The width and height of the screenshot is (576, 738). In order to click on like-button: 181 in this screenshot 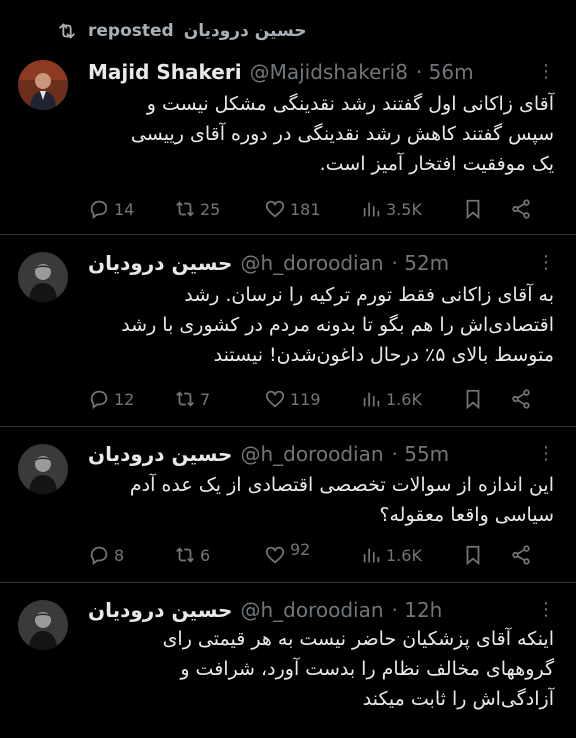, I will do `click(312, 209)`.